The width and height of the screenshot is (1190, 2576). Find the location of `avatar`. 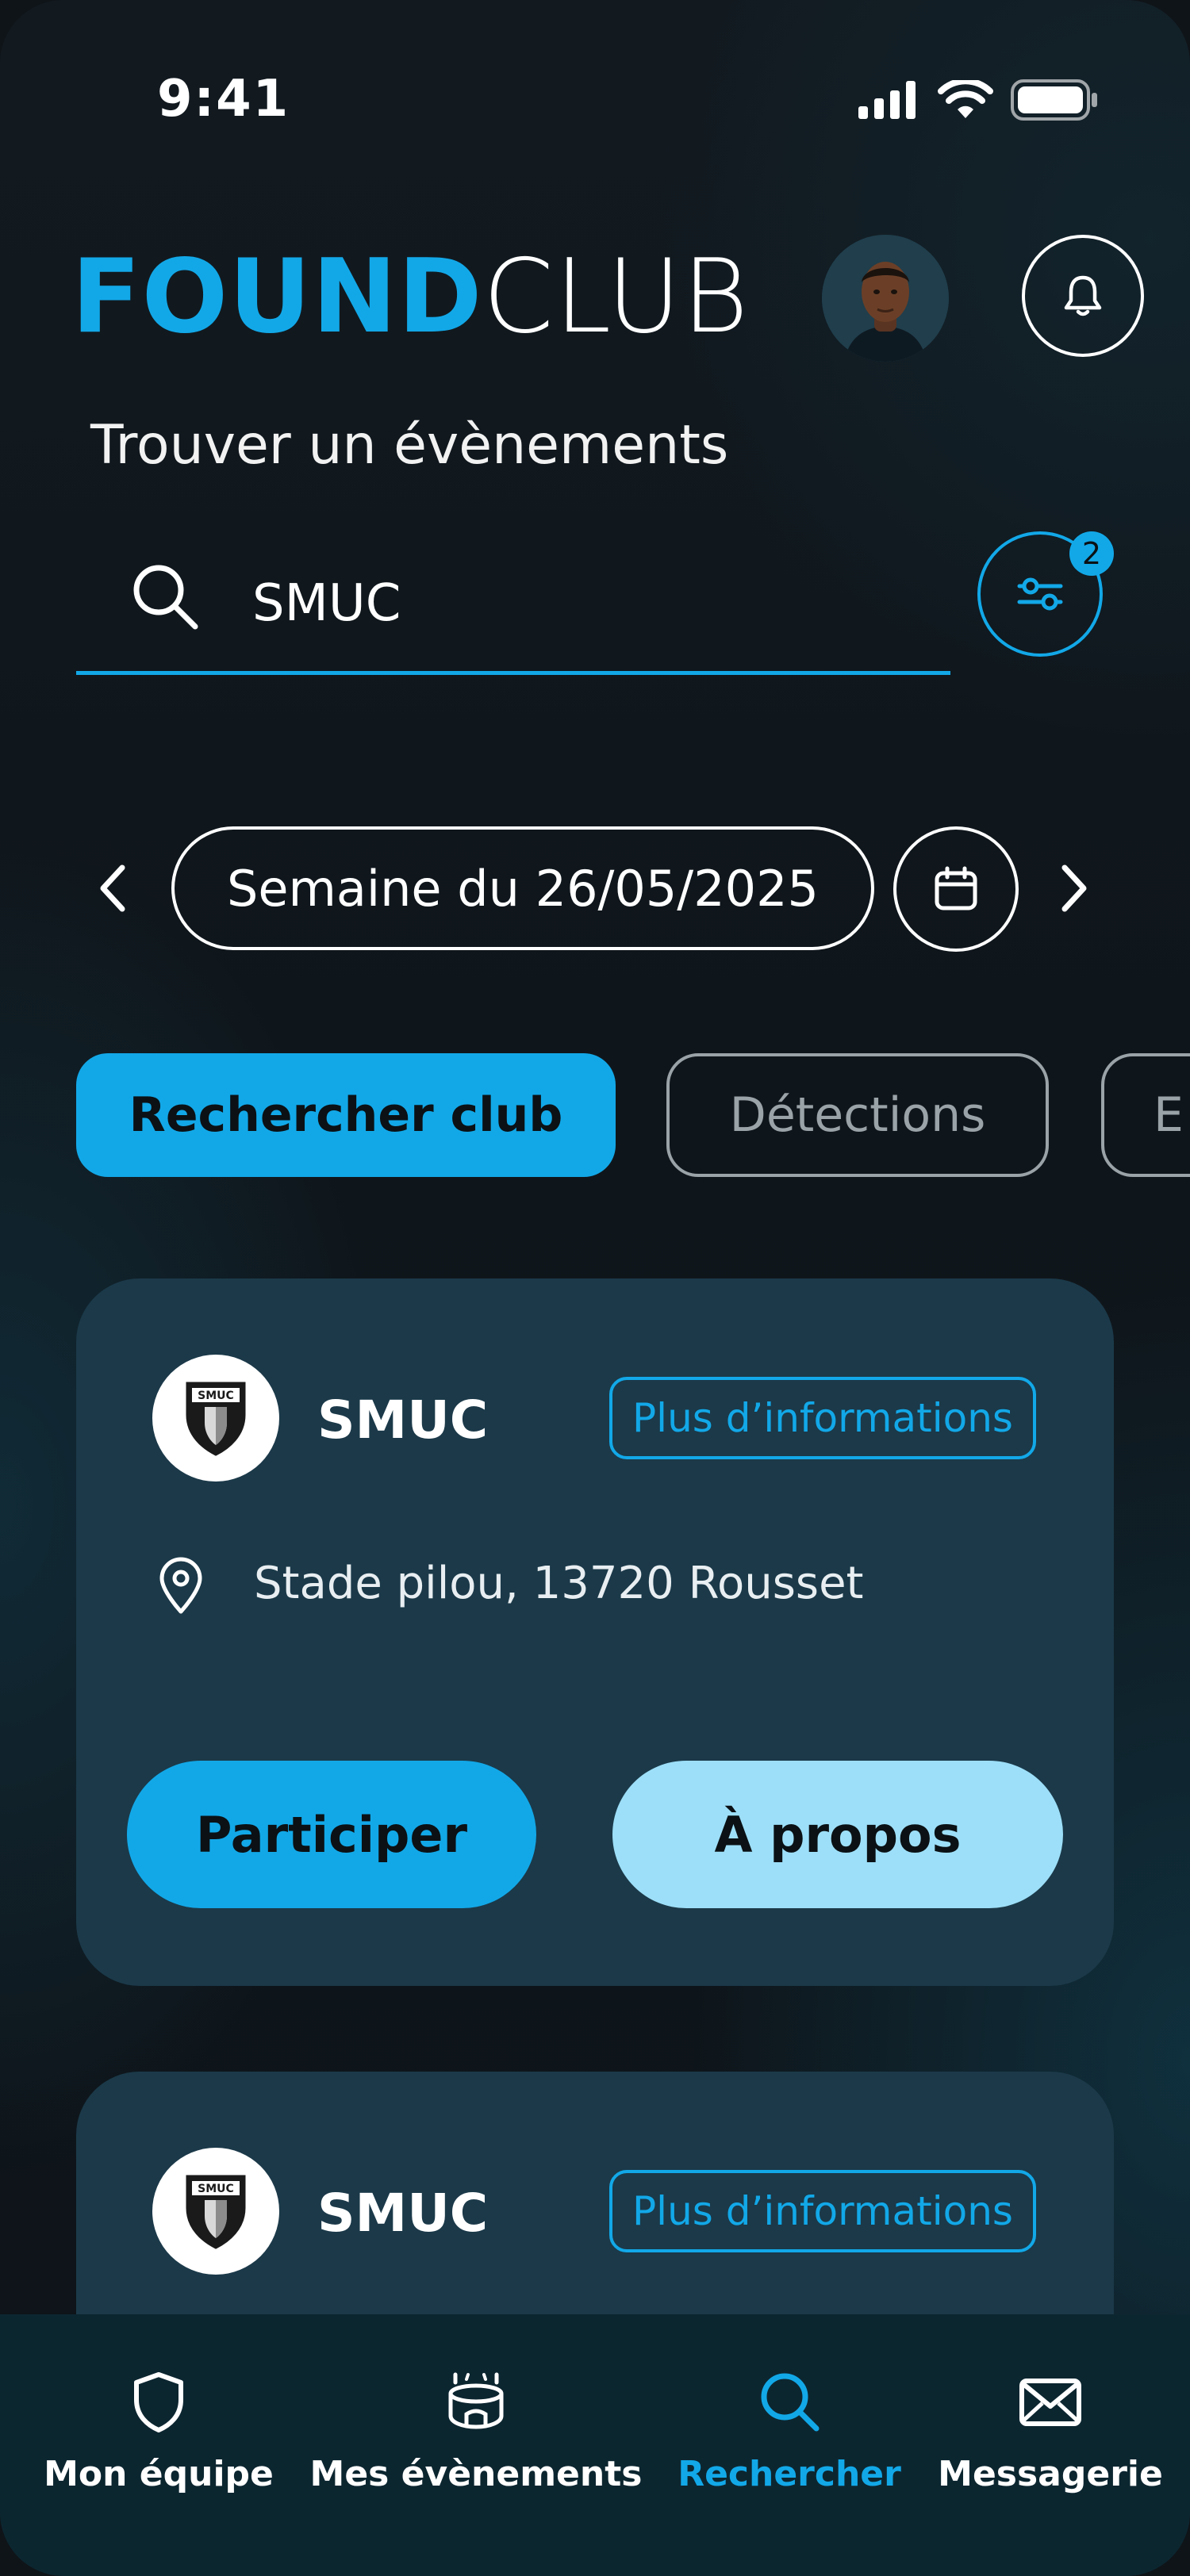

avatar is located at coordinates (885, 298).